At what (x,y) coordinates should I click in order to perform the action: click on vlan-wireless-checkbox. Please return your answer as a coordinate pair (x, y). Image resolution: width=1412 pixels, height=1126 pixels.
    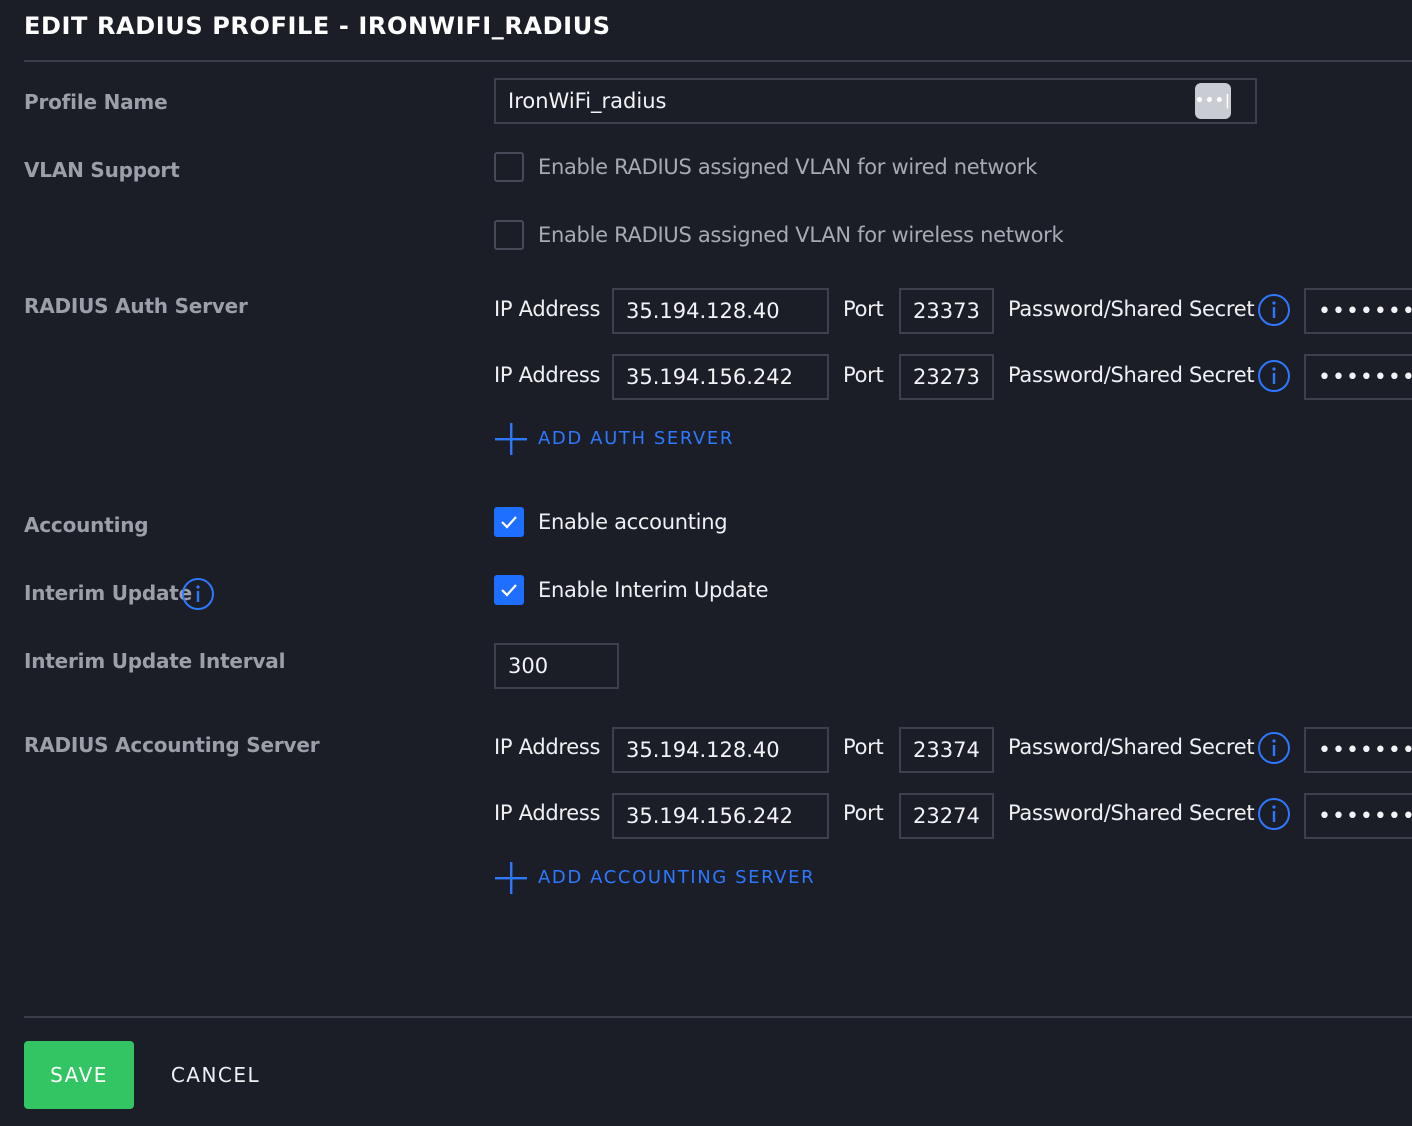
    Looking at the image, I should click on (509, 235).